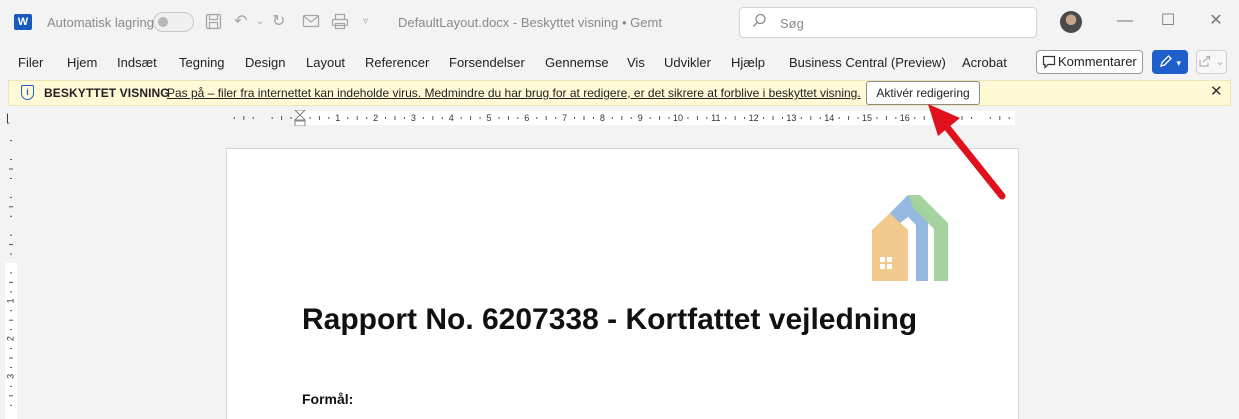 This screenshot has height=419, width=1239. Describe the element at coordinates (260, 22) in the screenshot. I see `undo-dropdown-chevron-icon: ⌄` at that location.